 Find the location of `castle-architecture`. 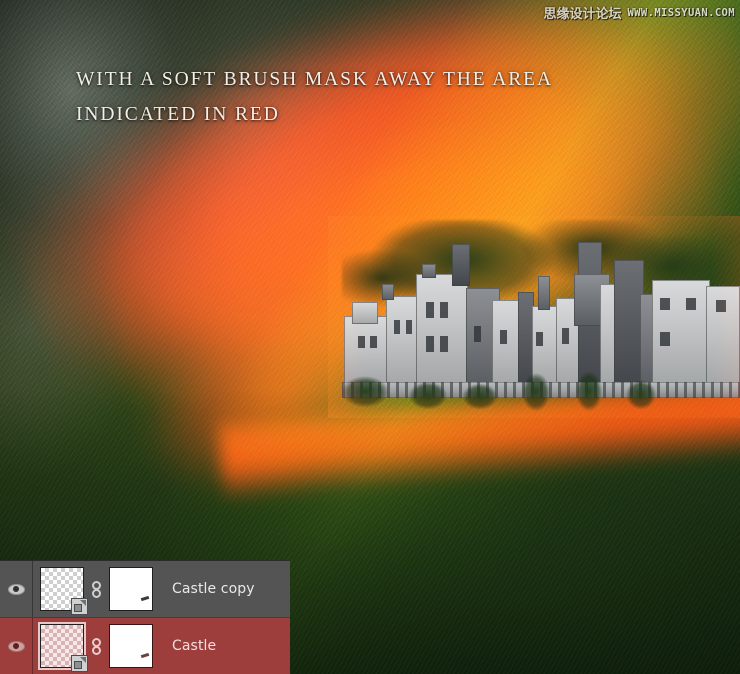

castle-architecture is located at coordinates (539, 326).